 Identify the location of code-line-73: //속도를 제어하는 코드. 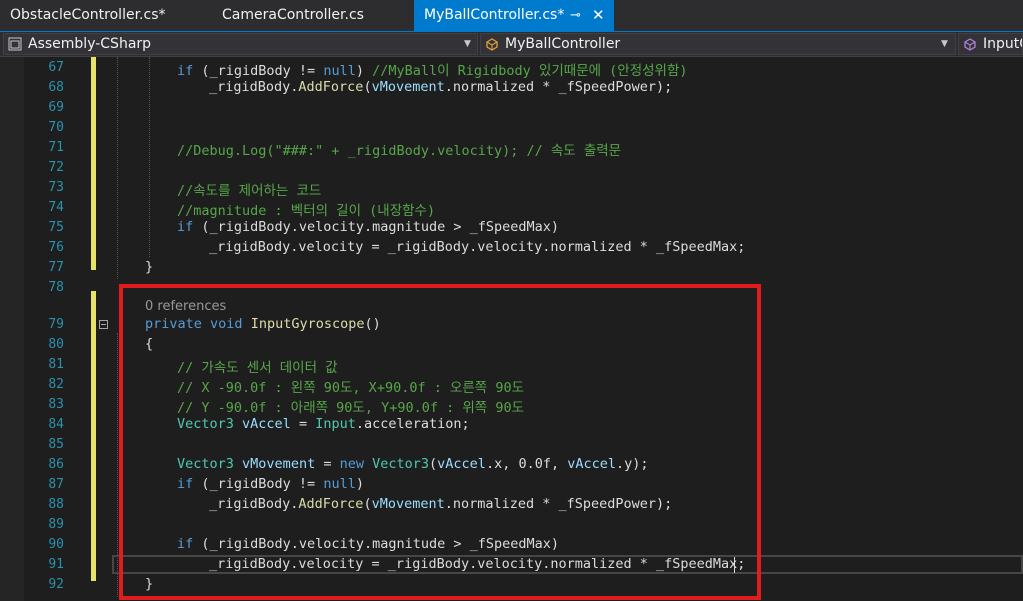
(249, 191).